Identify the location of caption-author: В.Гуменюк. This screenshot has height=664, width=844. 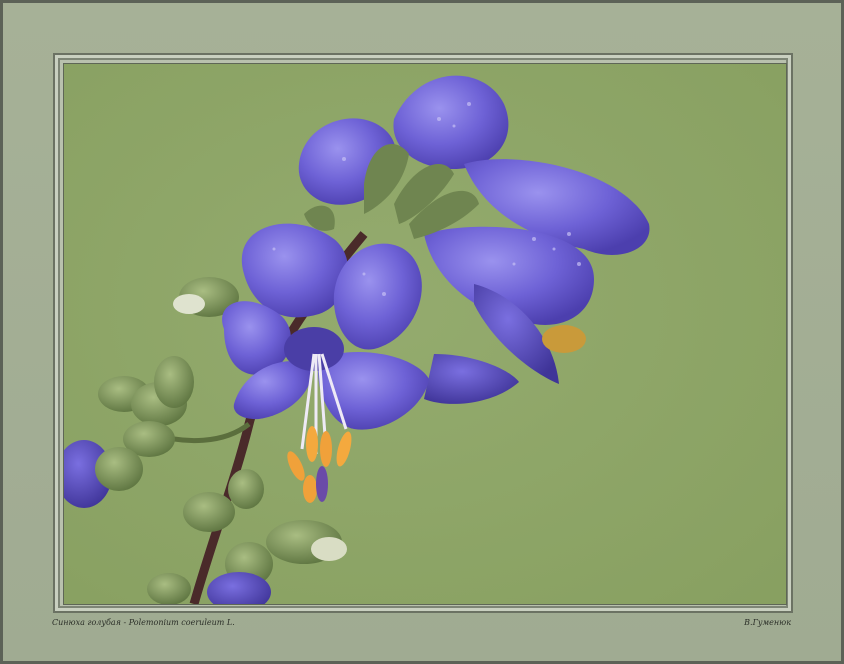
(767, 622).